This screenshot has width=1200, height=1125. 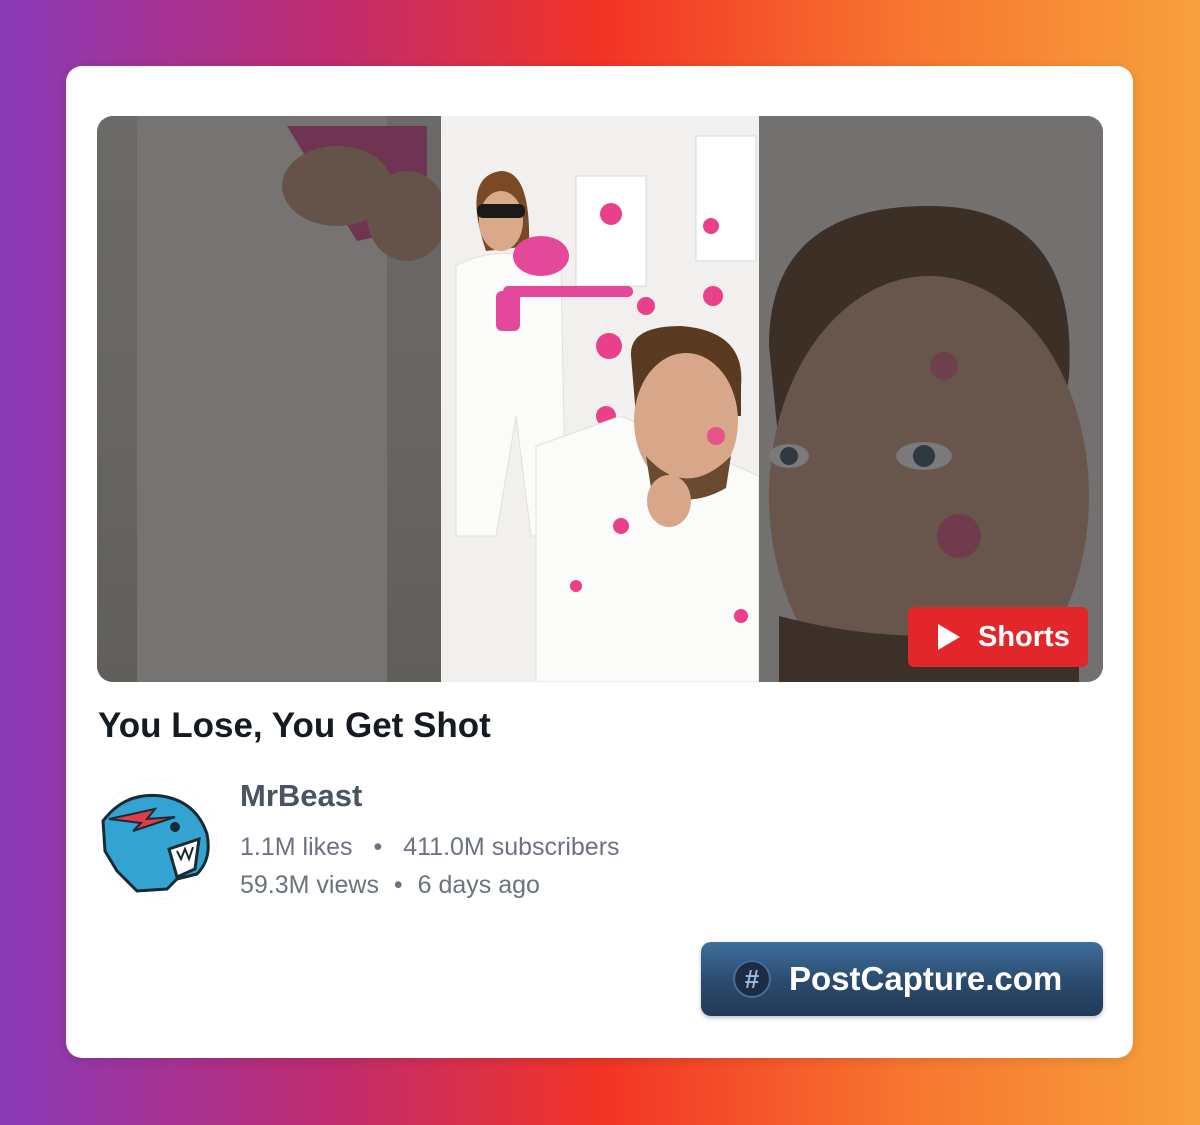 What do you see at coordinates (390, 885) in the screenshot?
I see `views-row: 59.3M views • 6 days ago` at bounding box center [390, 885].